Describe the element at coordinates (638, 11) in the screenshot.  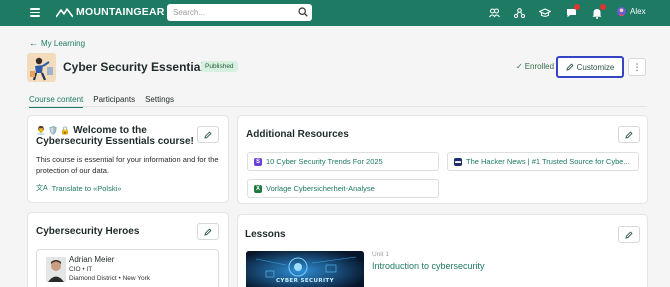
I see `user-name: Alex` at that location.